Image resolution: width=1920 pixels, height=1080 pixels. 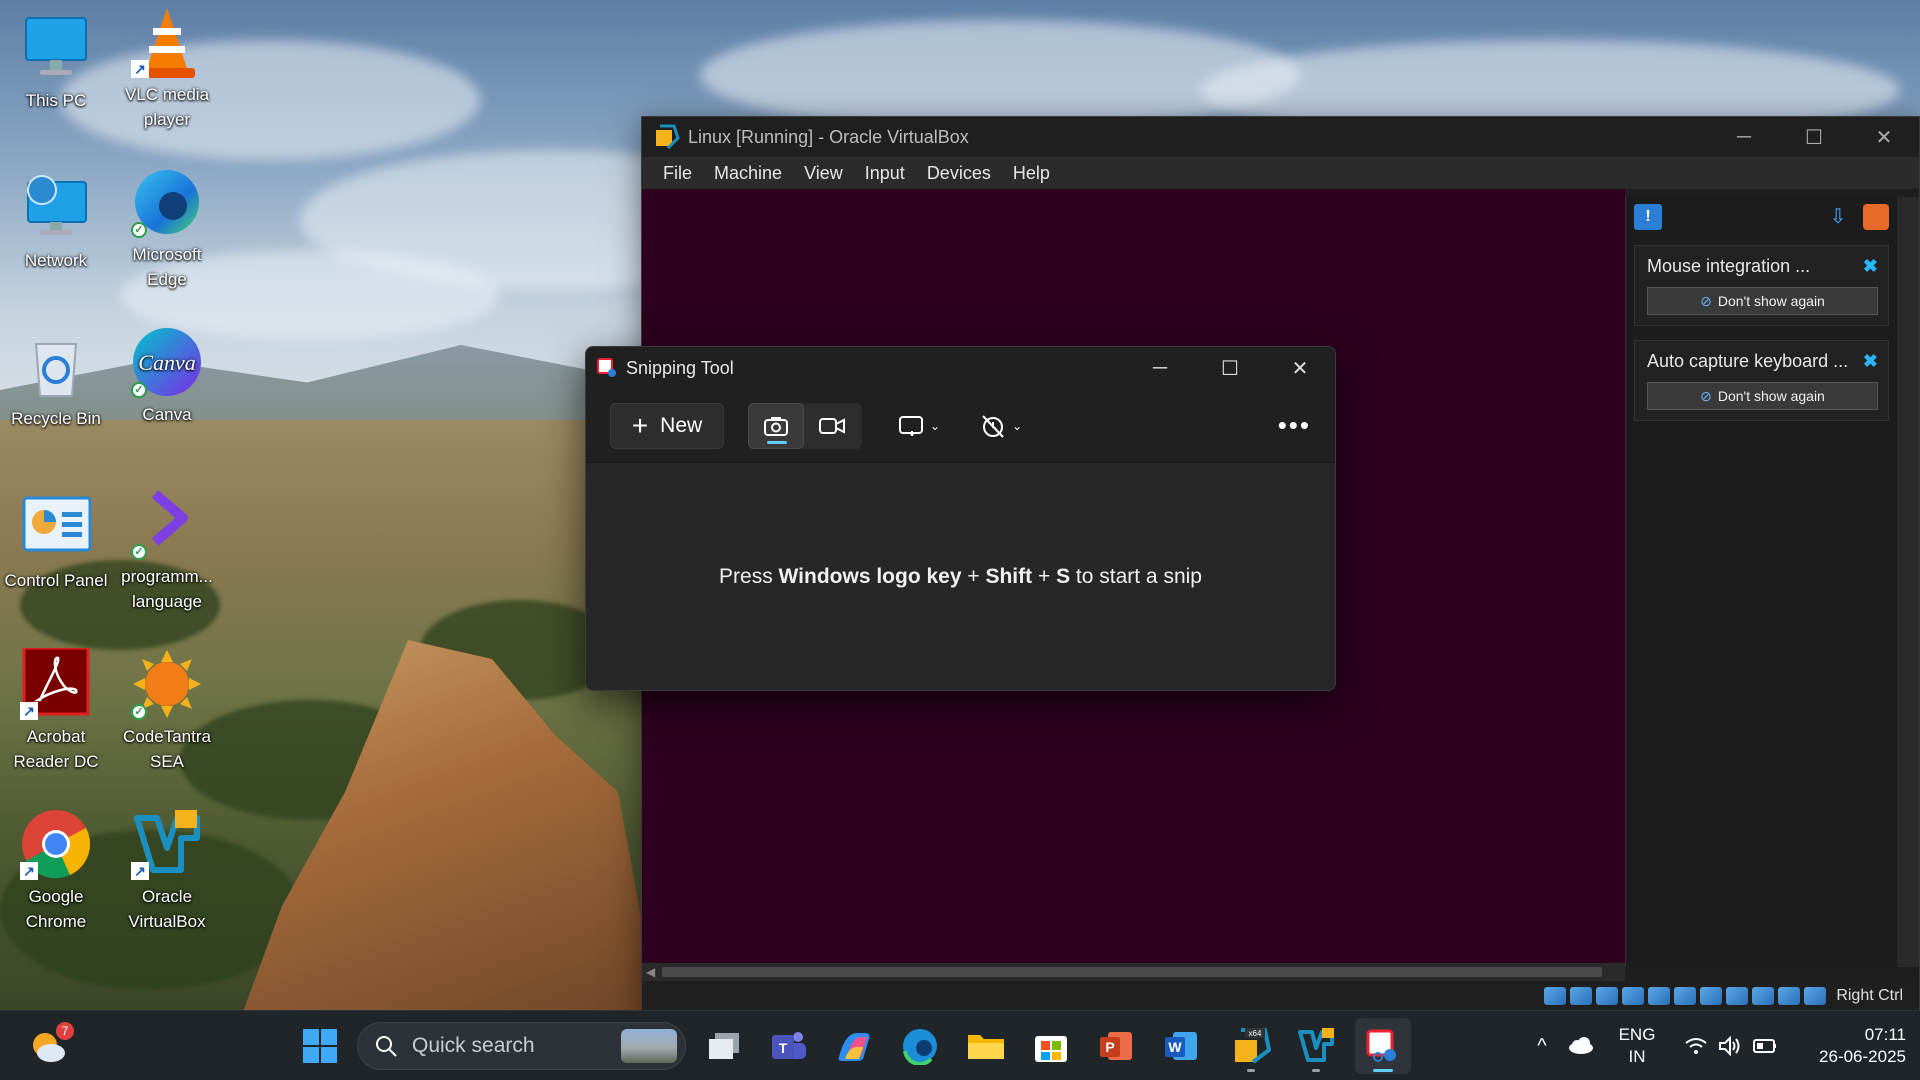 I want to click on desktop-icon-label: Google Chrome, so click(x=56, y=909).